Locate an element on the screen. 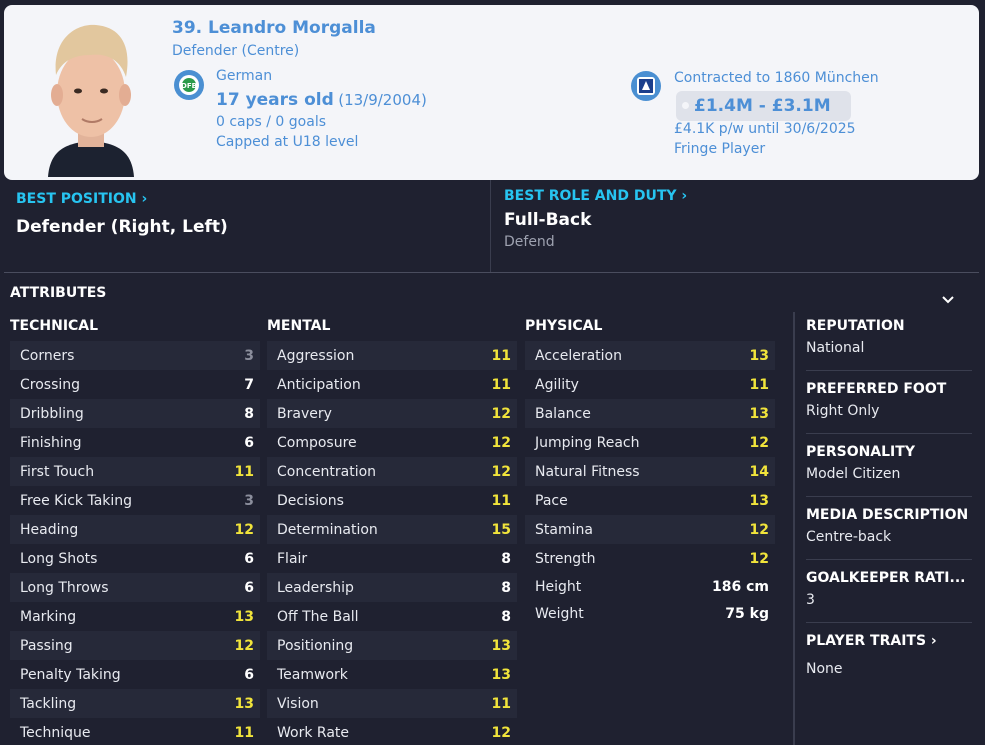 This screenshot has width=985, height=745. goalkeeper-rating-block: GOALKEEPER RATI... 3 is located at coordinates (889, 589).